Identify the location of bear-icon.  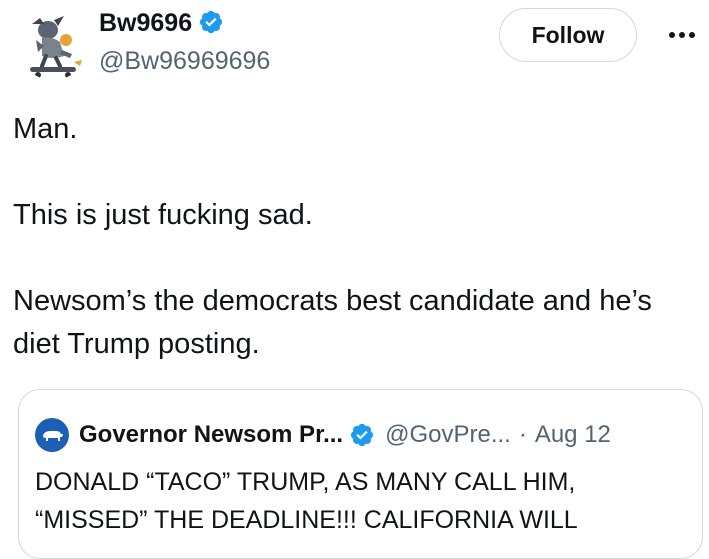
(53, 436).